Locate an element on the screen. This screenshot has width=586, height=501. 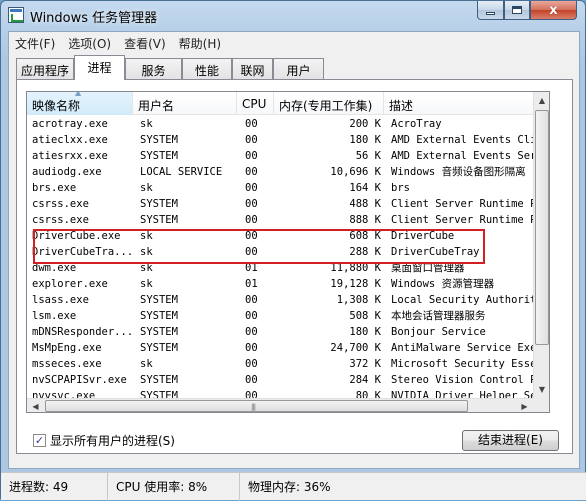
minimize-button is located at coordinates (490, 10).